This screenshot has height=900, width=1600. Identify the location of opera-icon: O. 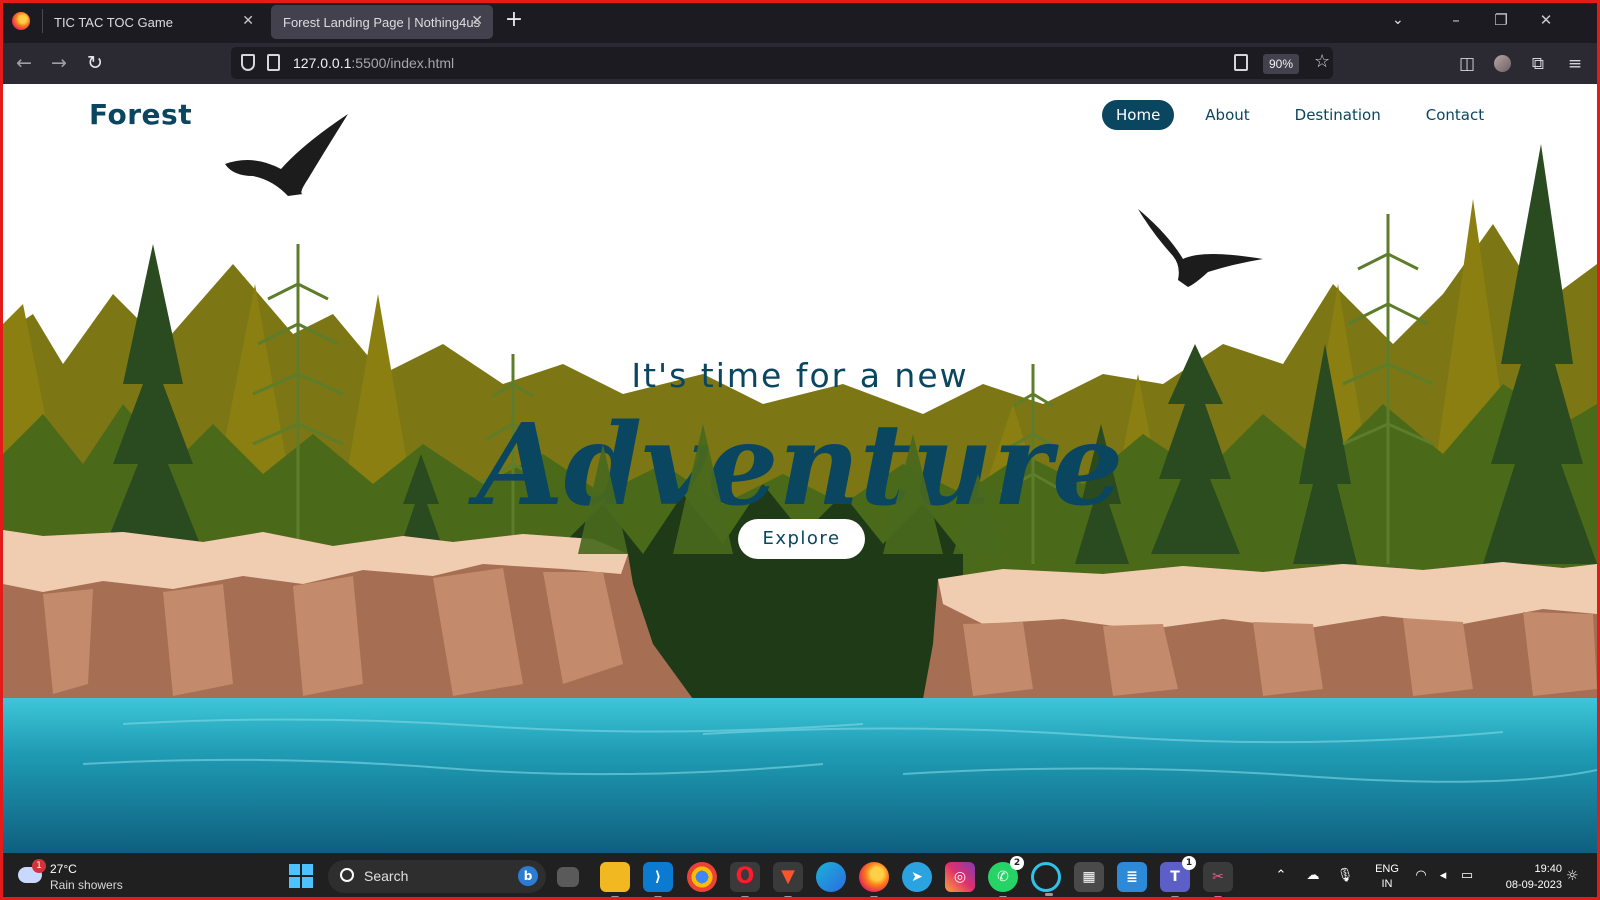
(745, 880).